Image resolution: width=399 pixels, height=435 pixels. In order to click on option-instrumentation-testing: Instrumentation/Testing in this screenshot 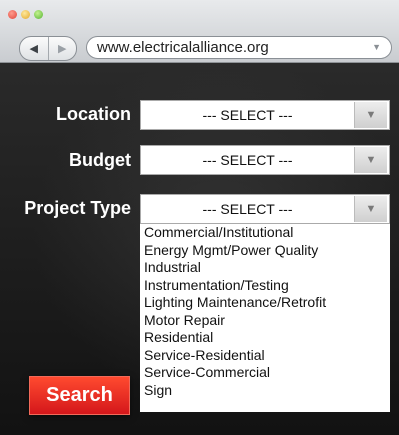, I will do `click(265, 286)`.